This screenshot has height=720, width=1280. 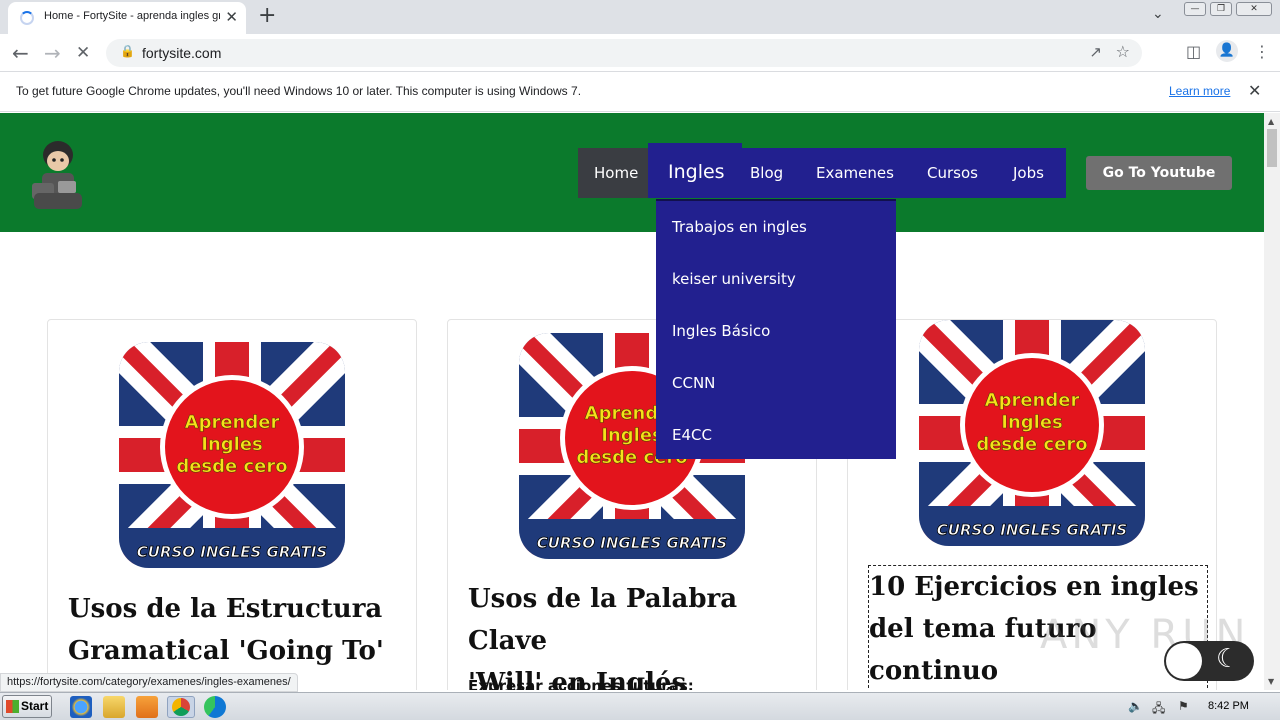 What do you see at coordinates (581, 683) in the screenshot?
I see `post-excerpt: Expresar acciones futuras:` at bounding box center [581, 683].